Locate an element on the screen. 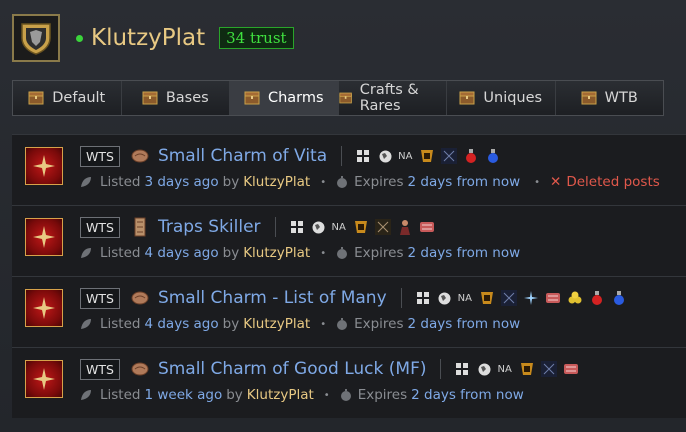 This screenshot has height=432, width=686. listing-title: Small Charm of Good Luck (MF) is located at coordinates (292, 369).